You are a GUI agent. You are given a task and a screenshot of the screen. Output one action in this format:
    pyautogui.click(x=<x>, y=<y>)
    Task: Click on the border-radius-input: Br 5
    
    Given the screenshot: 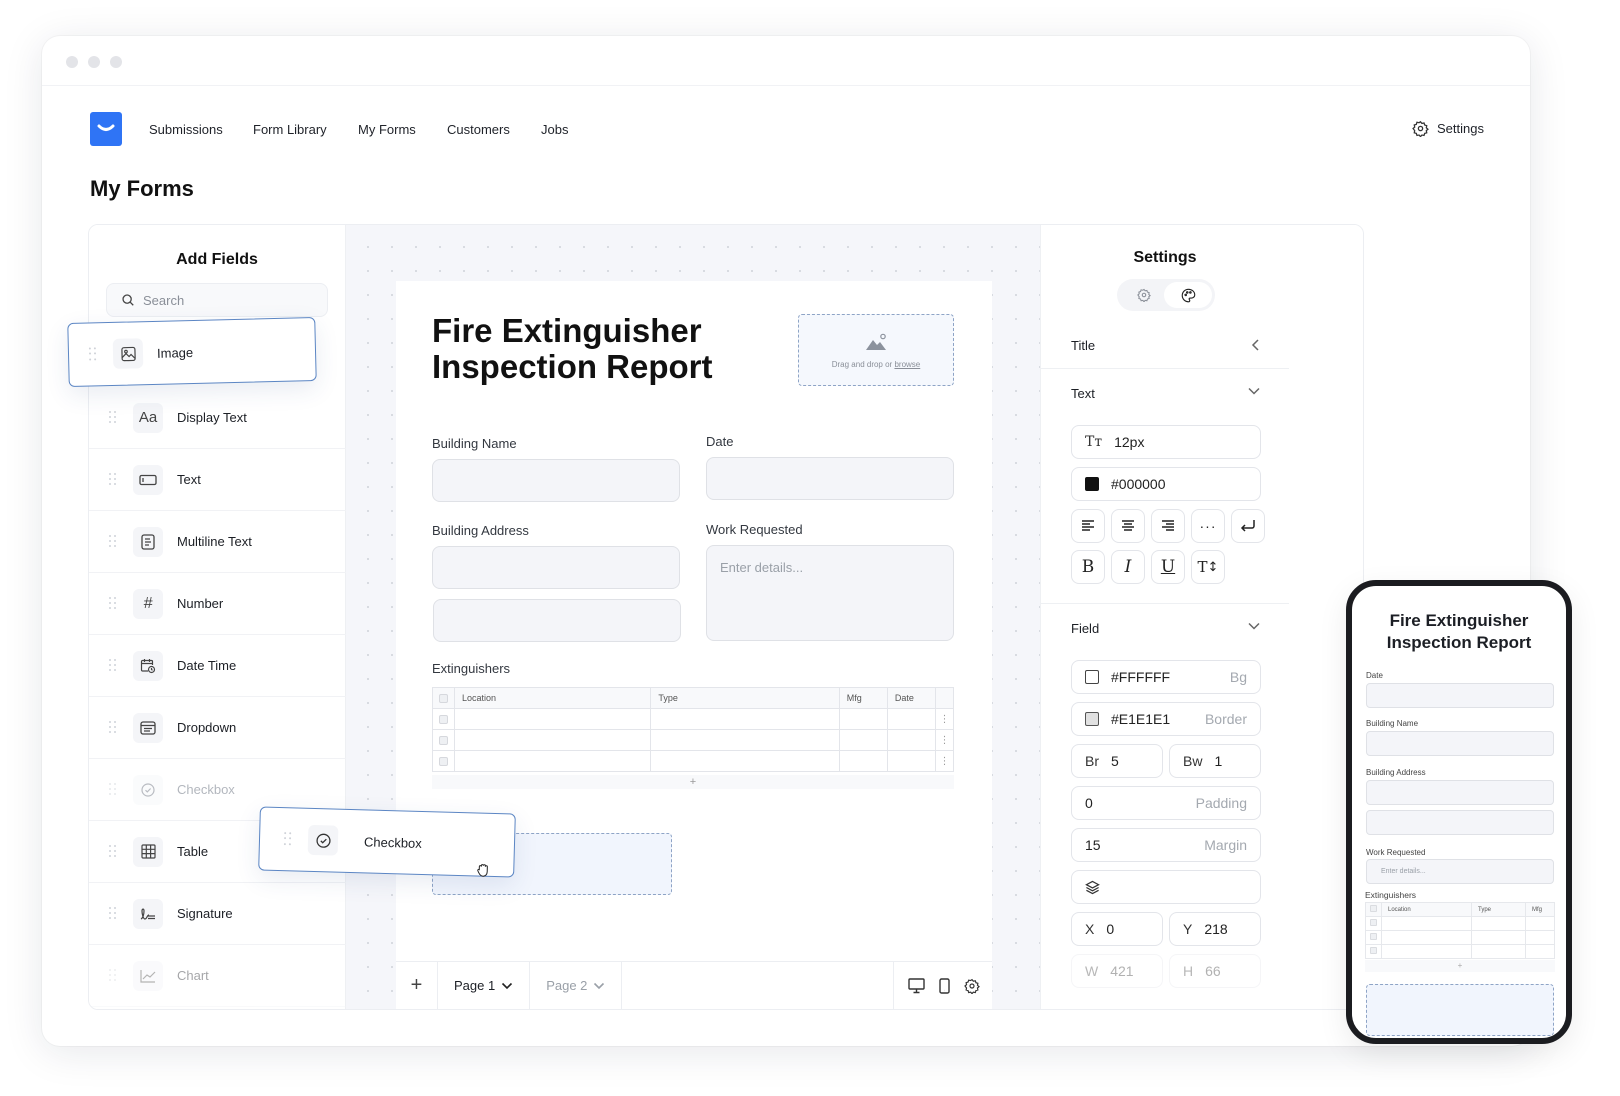 What is the action you would take?
    pyautogui.click(x=1117, y=761)
    